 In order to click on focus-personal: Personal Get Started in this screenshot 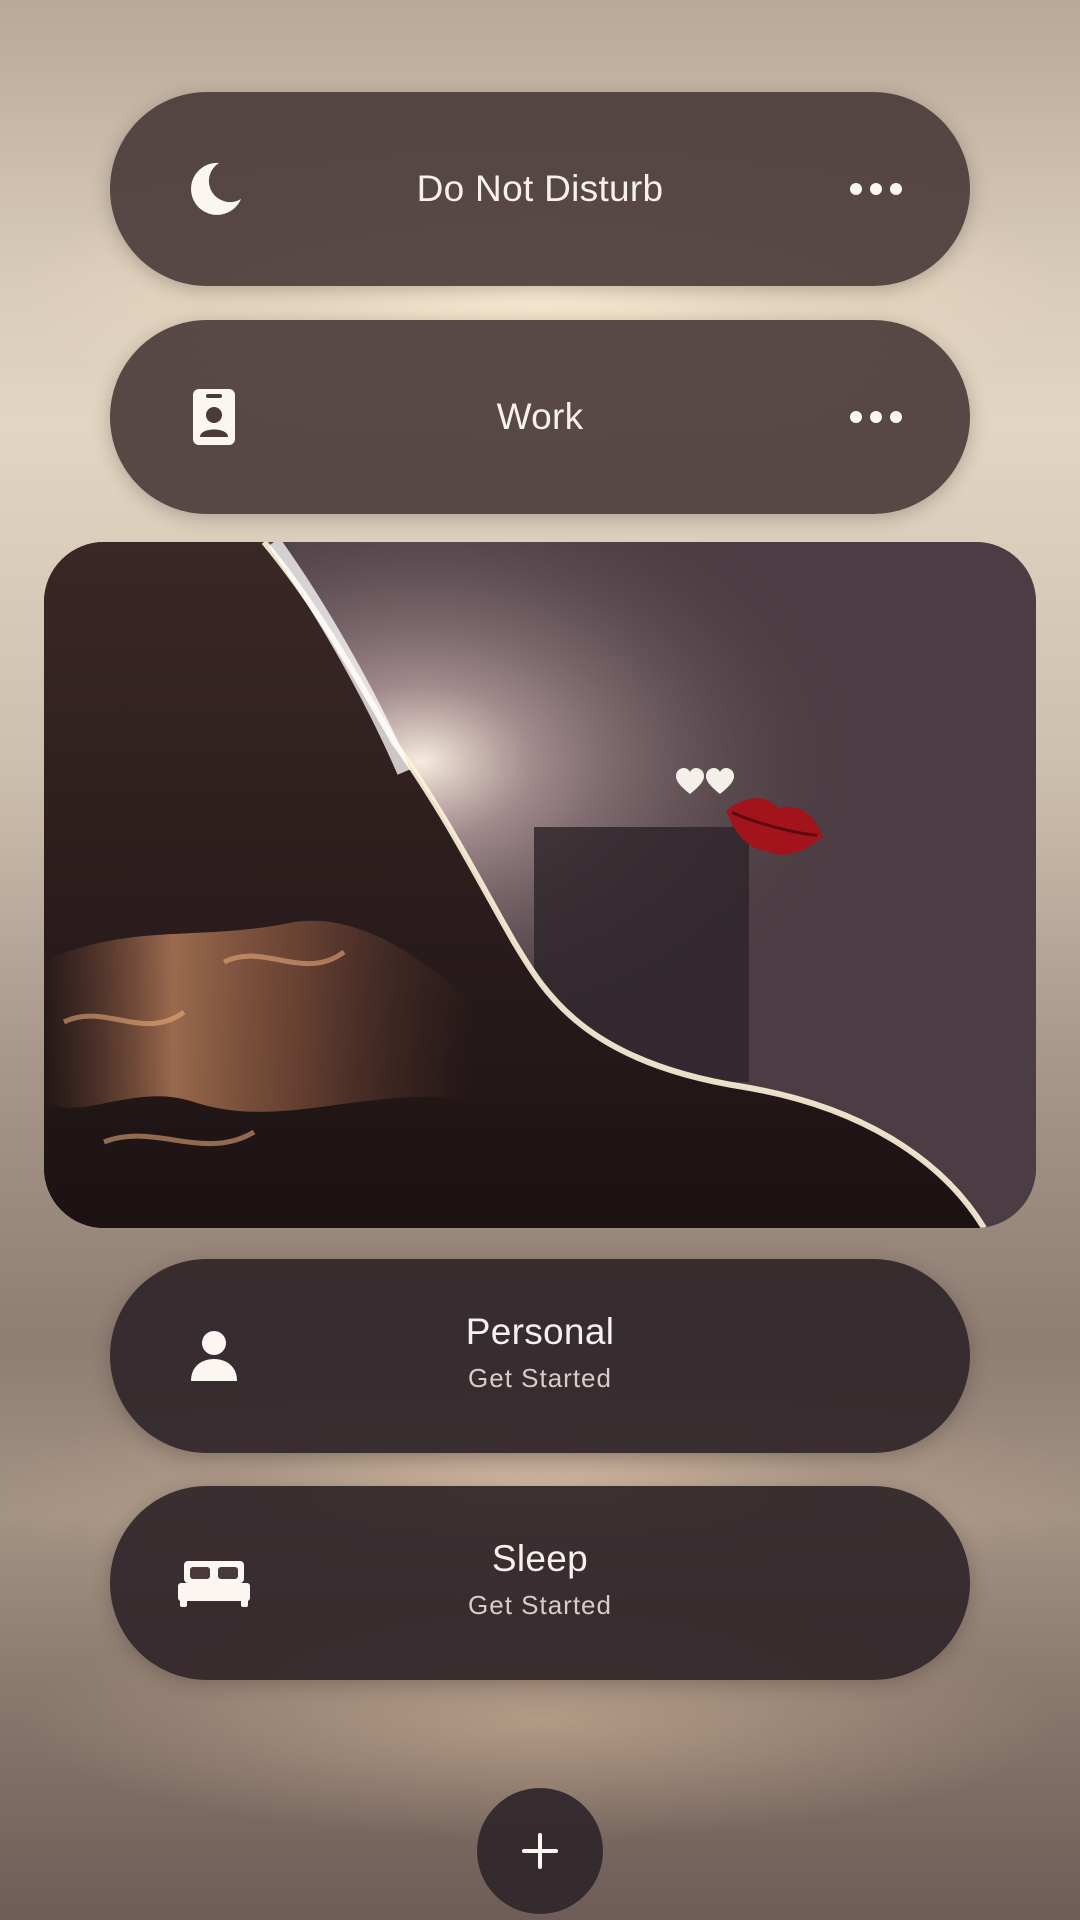, I will do `click(540, 1356)`.